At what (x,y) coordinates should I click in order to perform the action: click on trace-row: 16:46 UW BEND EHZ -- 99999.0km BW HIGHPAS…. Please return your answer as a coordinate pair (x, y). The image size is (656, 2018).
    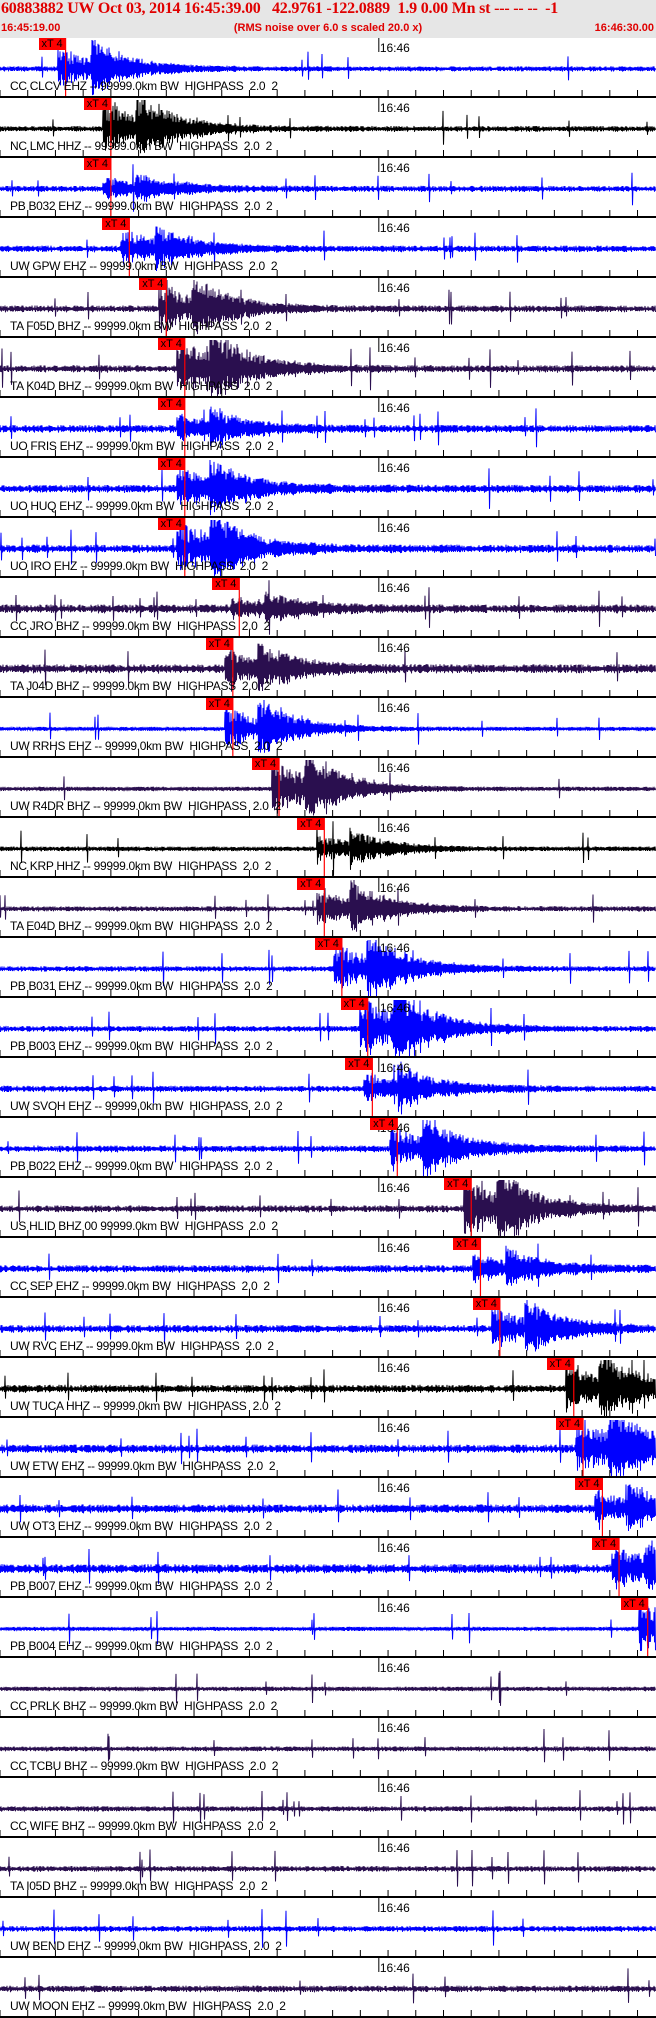
    Looking at the image, I should click on (328, 1928).